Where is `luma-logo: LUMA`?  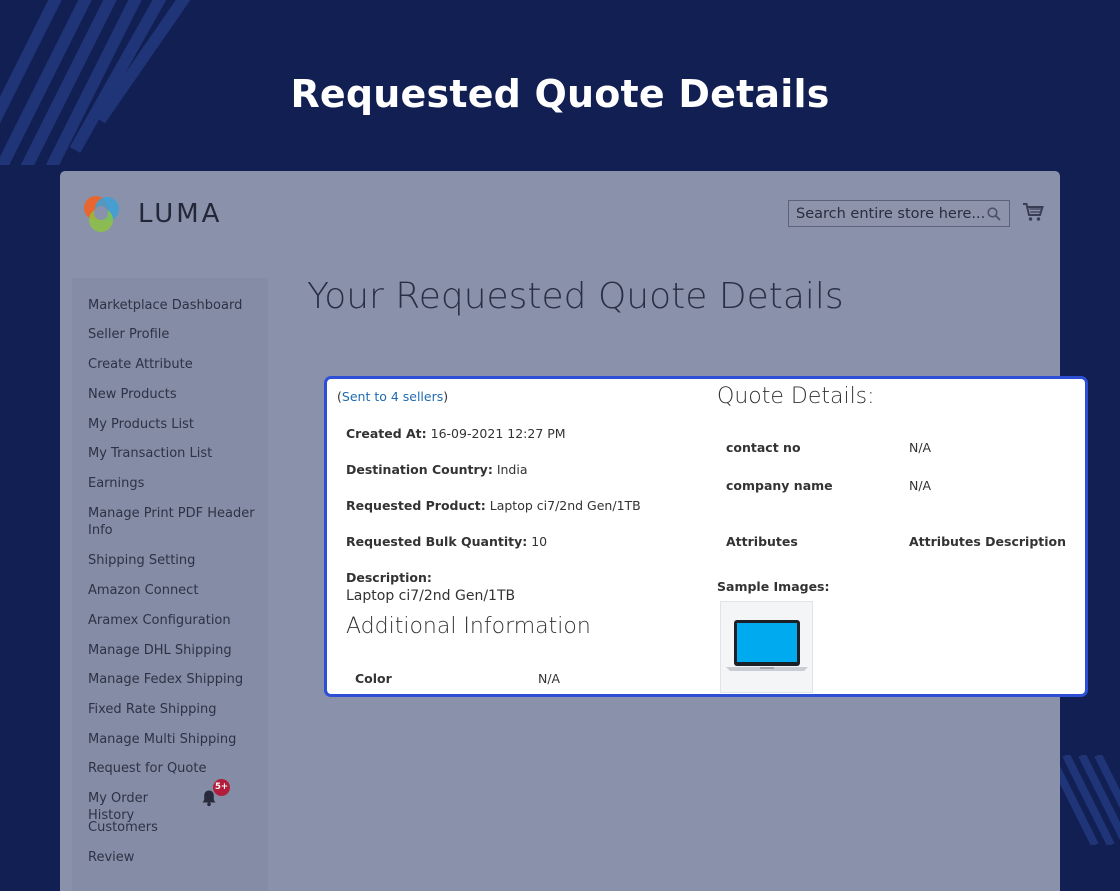
luma-logo: LUMA is located at coordinates (150, 214).